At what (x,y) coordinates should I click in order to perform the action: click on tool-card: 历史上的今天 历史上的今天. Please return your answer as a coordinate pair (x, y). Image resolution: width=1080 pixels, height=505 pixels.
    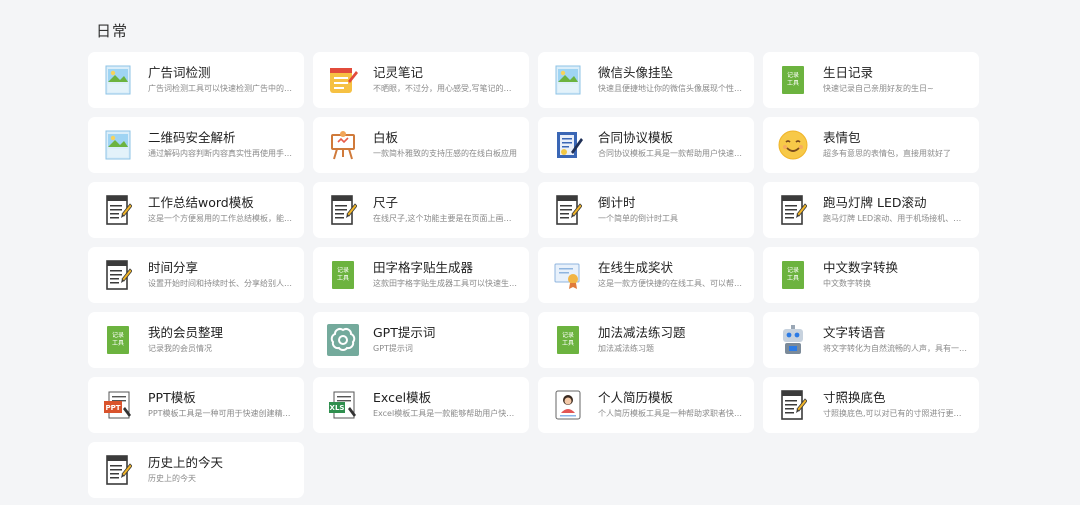
    Looking at the image, I should click on (196, 470).